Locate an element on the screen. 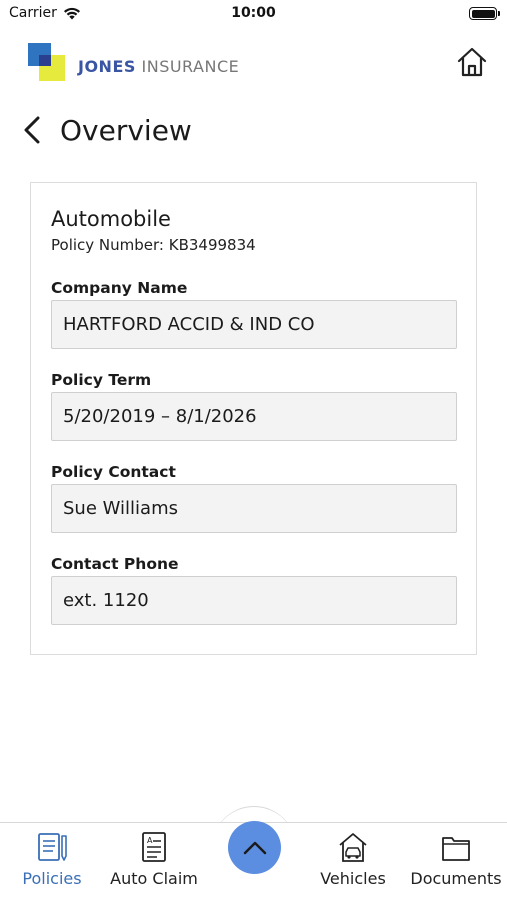 Image resolution: width=507 pixels, height=900 pixels. scroll-up-button is located at coordinates (254, 847).